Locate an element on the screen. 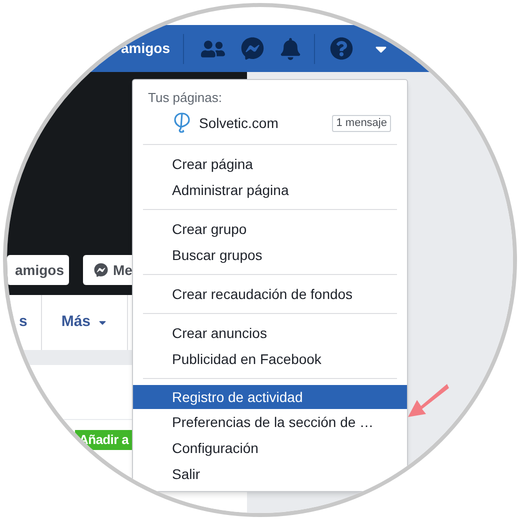 The width and height of the screenshot is (520, 520). menu-item: Buscar grupos is located at coordinates (217, 255).